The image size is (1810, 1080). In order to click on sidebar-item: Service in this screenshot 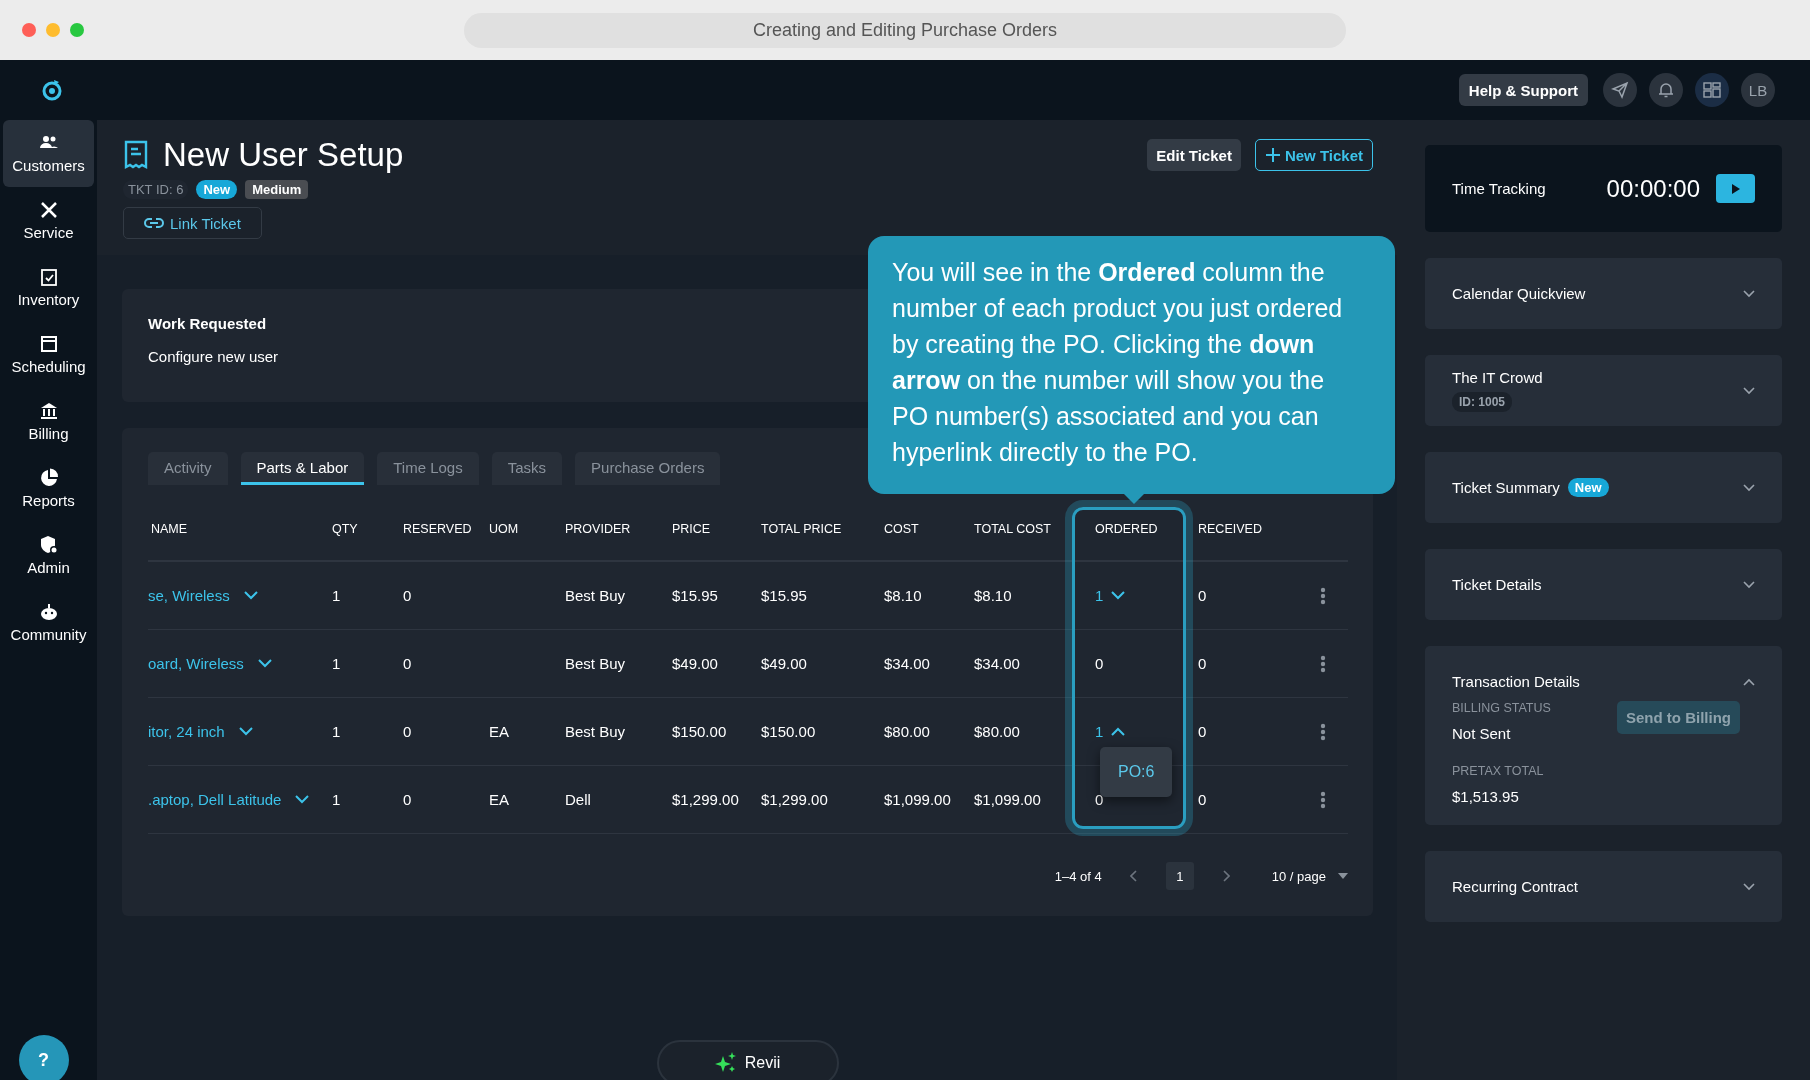, I will do `click(48, 220)`.